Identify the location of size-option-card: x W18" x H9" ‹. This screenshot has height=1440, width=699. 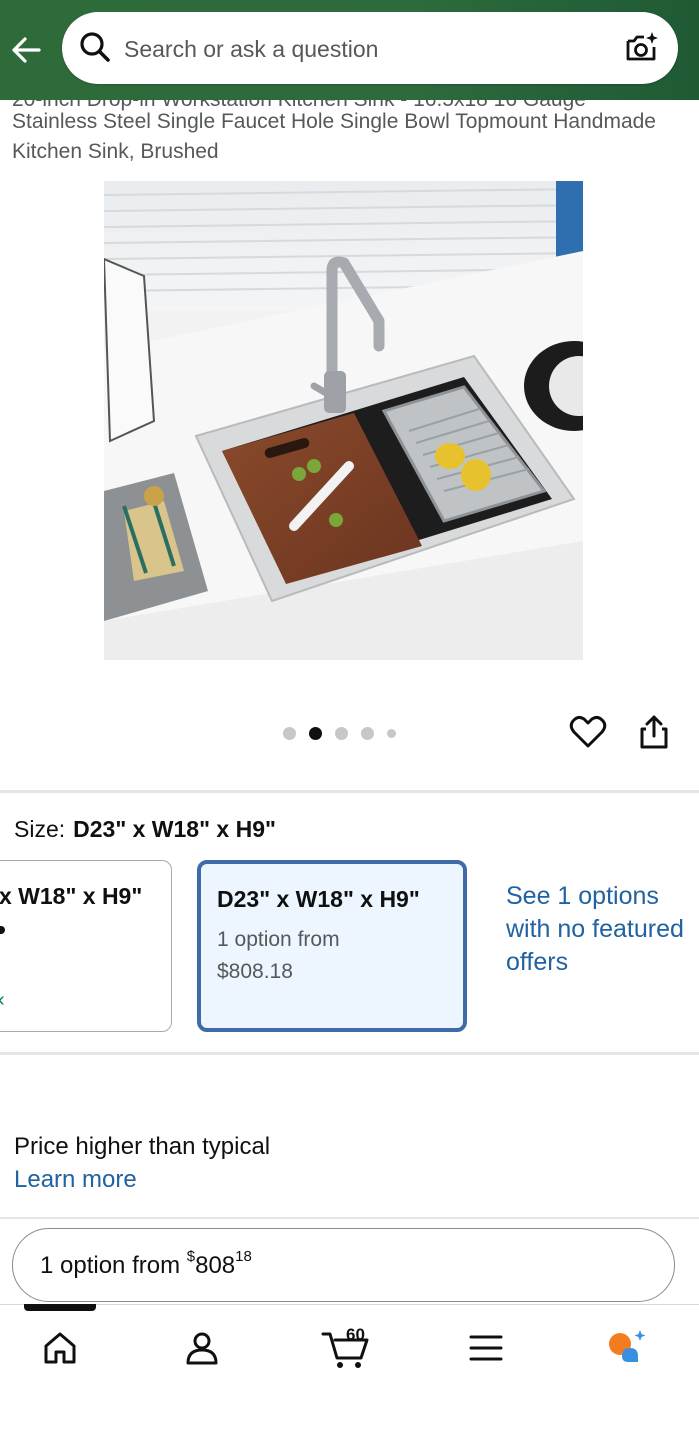
(86, 946).